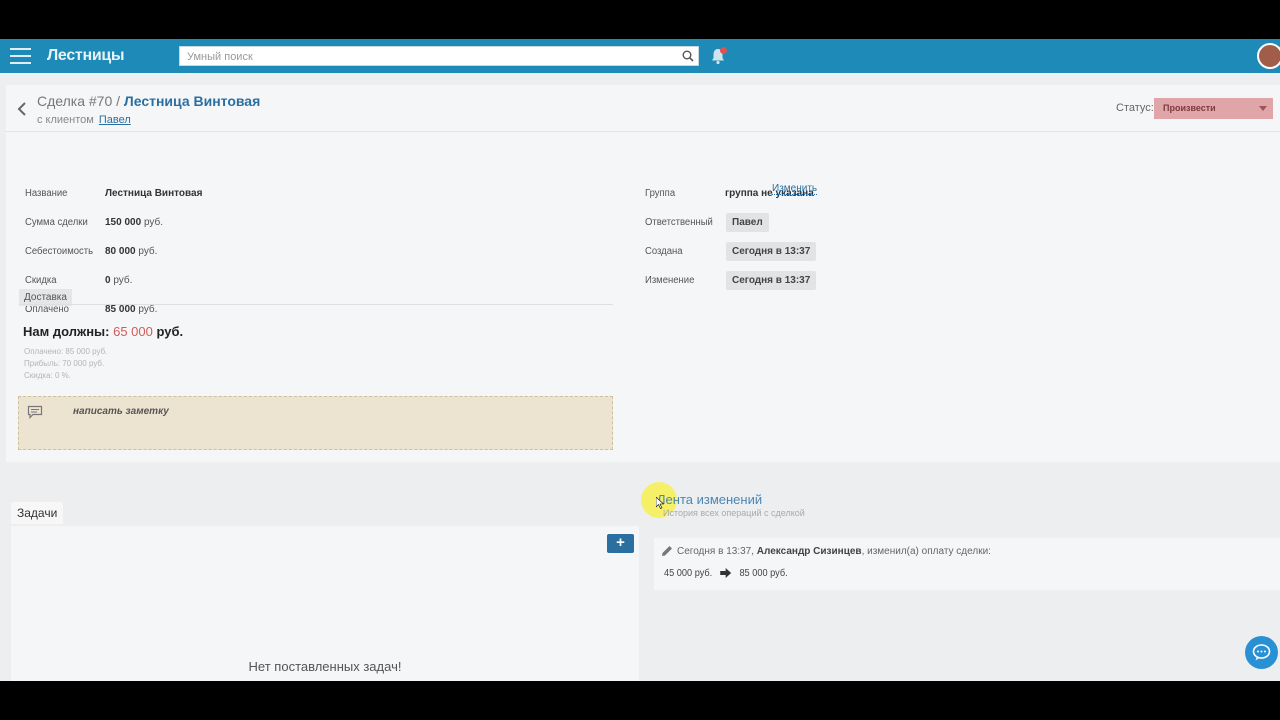 This screenshot has height=720, width=1280. Describe the element at coordinates (20, 56) in the screenshot. I see `hamburger-menu-icon` at that location.